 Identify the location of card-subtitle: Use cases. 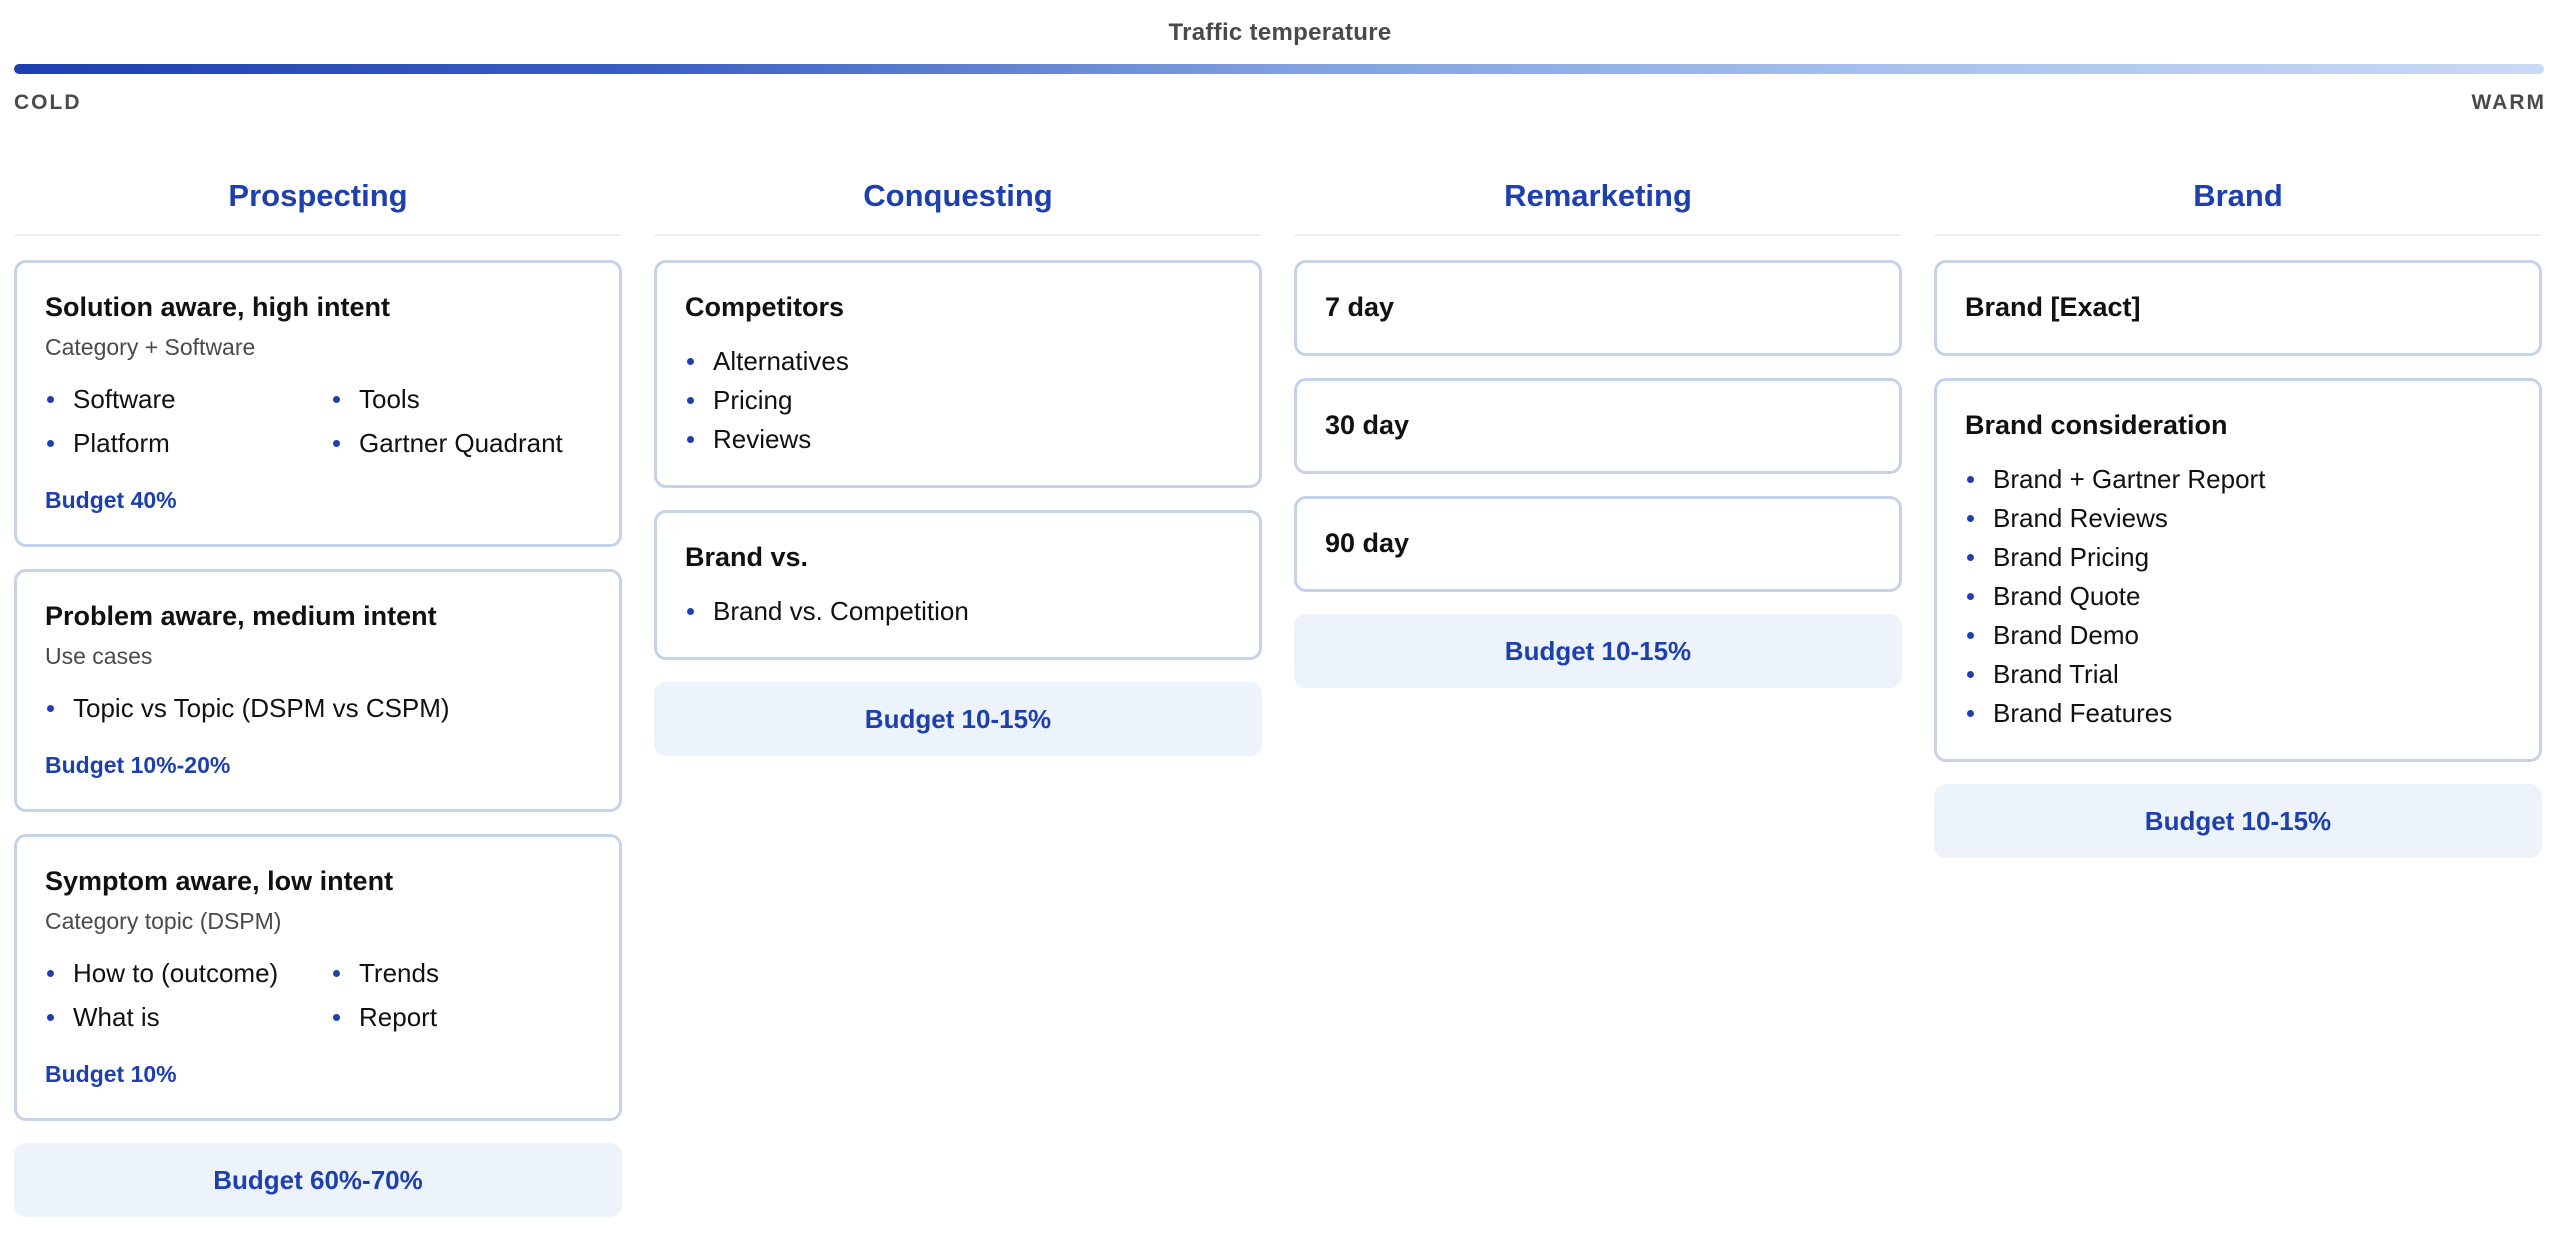
(99, 656).